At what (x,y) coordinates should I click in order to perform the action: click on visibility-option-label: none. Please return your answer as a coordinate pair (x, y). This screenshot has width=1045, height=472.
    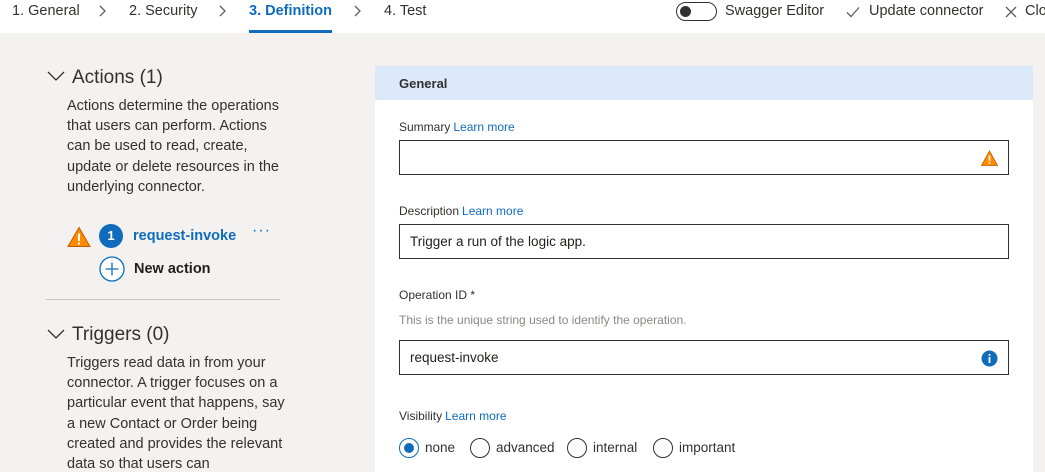
    Looking at the image, I should click on (440, 447).